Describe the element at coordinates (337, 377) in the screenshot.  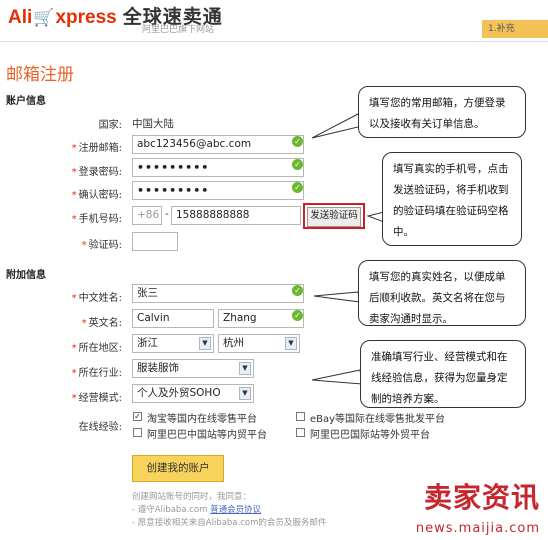
I see `business-callout-pointer` at that location.